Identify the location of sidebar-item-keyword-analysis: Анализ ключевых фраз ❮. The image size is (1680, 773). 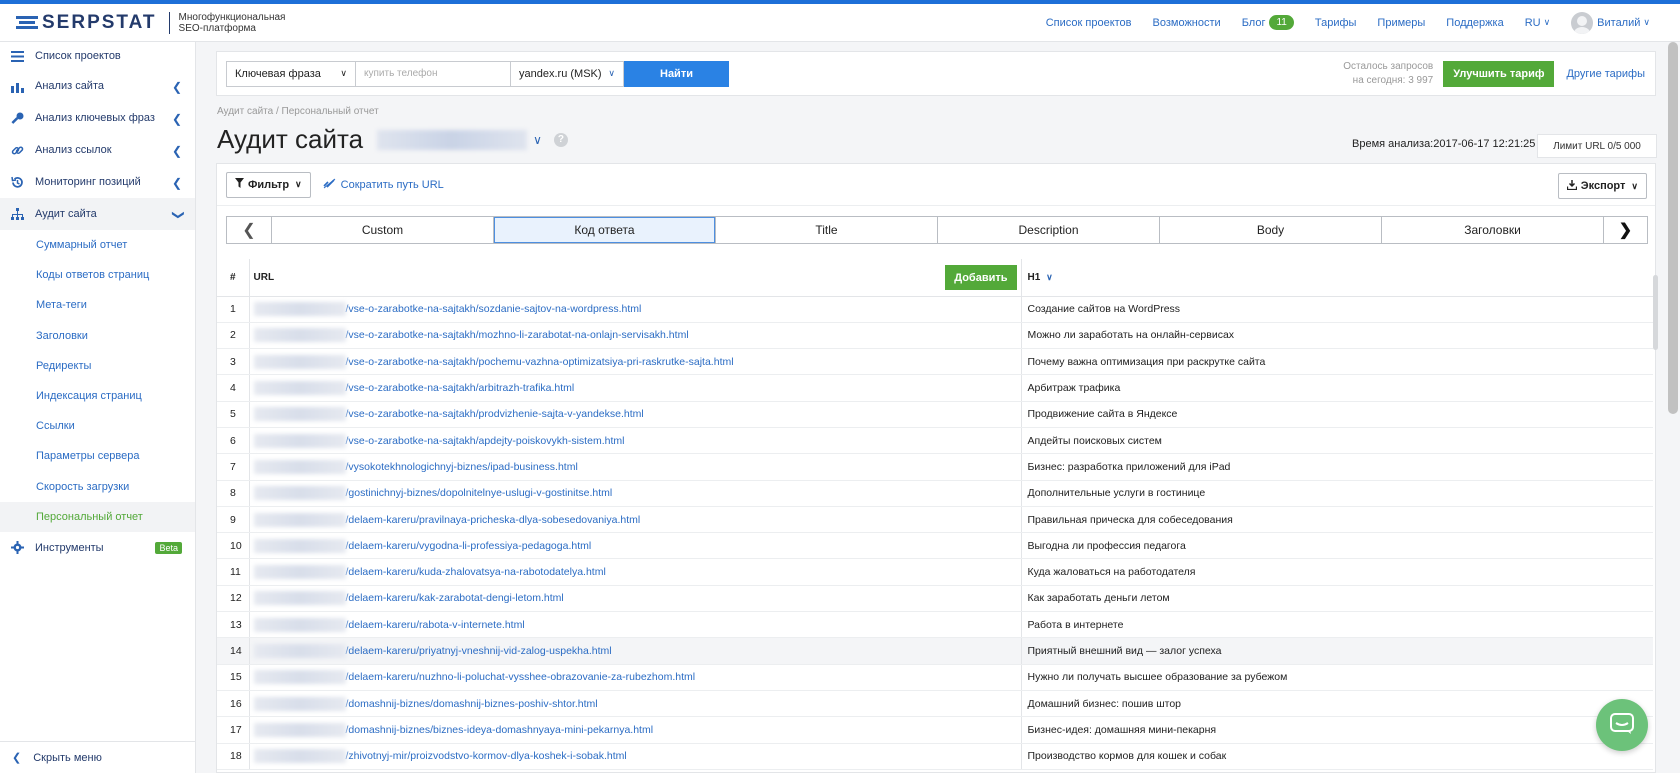
(97, 118).